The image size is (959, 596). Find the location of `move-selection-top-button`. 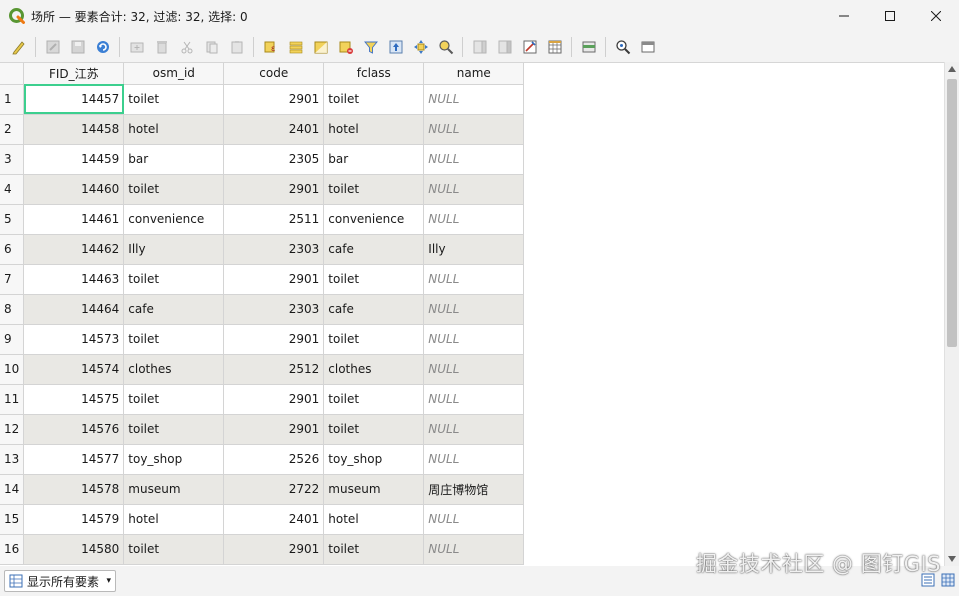

move-selection-top-button is located at coordinates (395, 47).